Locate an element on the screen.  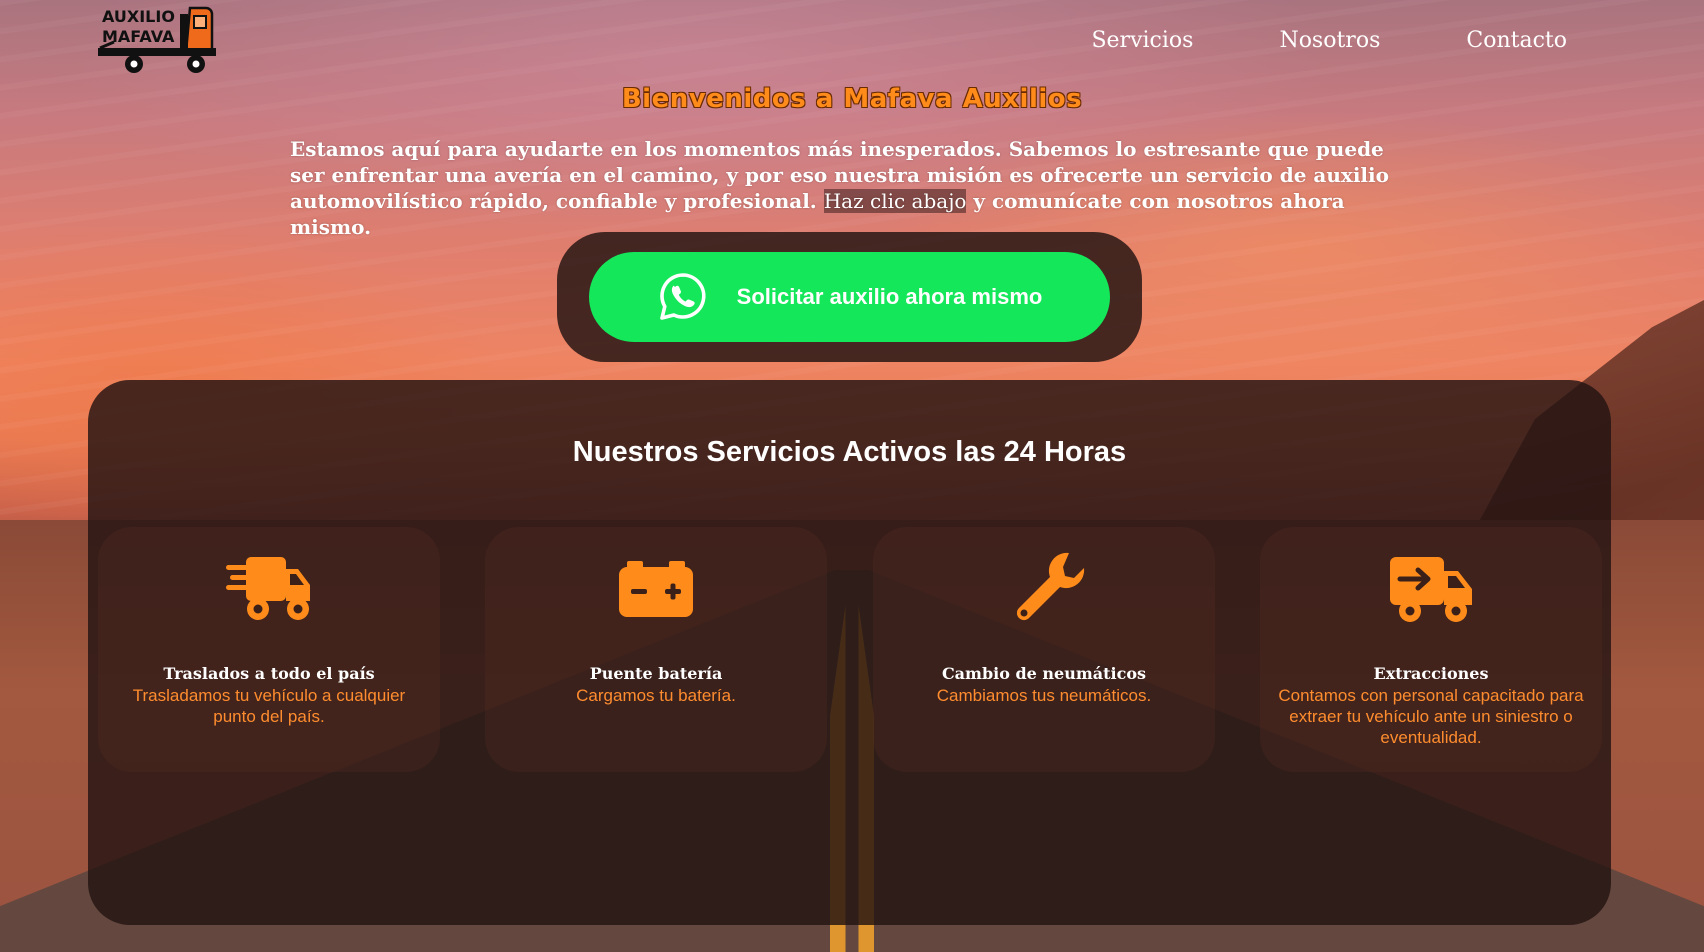
car-battery-icon is located at coordinates (656, 587).